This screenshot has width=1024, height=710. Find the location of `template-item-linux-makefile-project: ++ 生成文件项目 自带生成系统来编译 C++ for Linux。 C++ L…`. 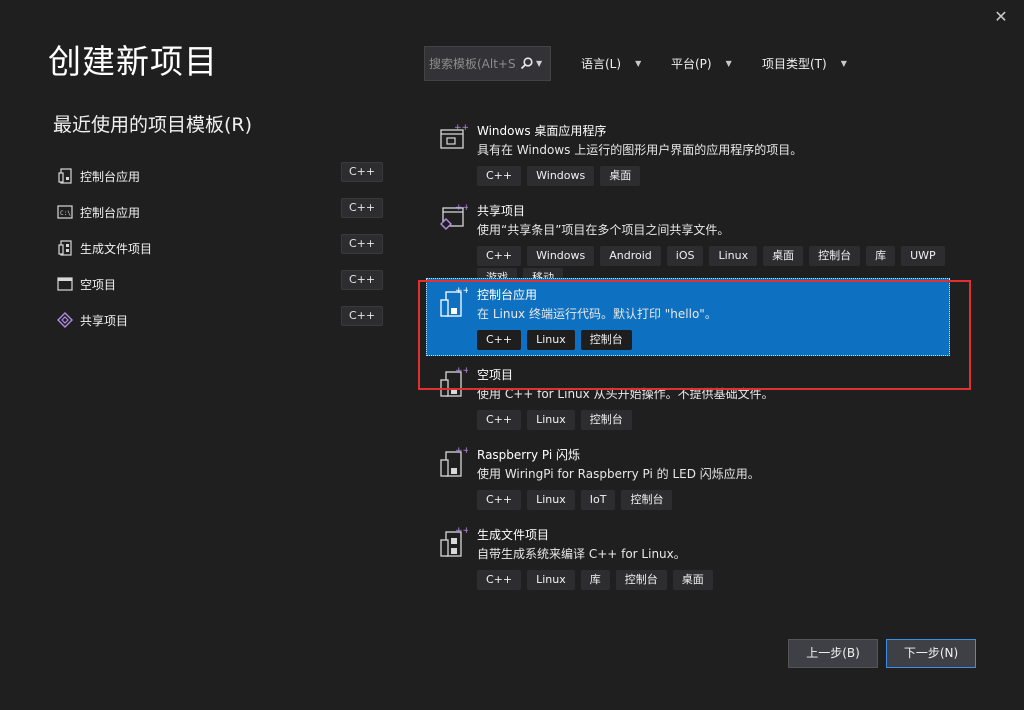

template-item-linux-makefile-project: ++ 生成文件项目 自带生成系统来编译 C++ for Linux。 C++ L… is located at coordinates (688, 558).